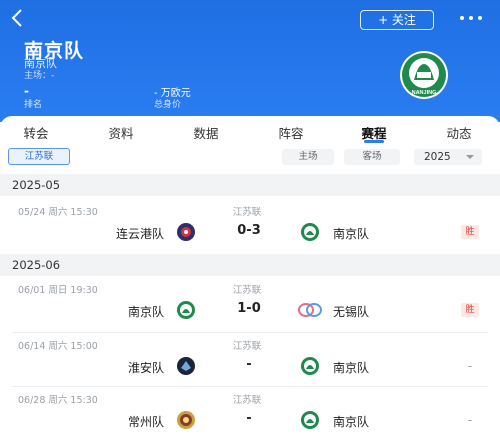 The height and width of the screenshot is (440, 500). I want to click on logo-wordmark: NANJING, so click(424, 93).